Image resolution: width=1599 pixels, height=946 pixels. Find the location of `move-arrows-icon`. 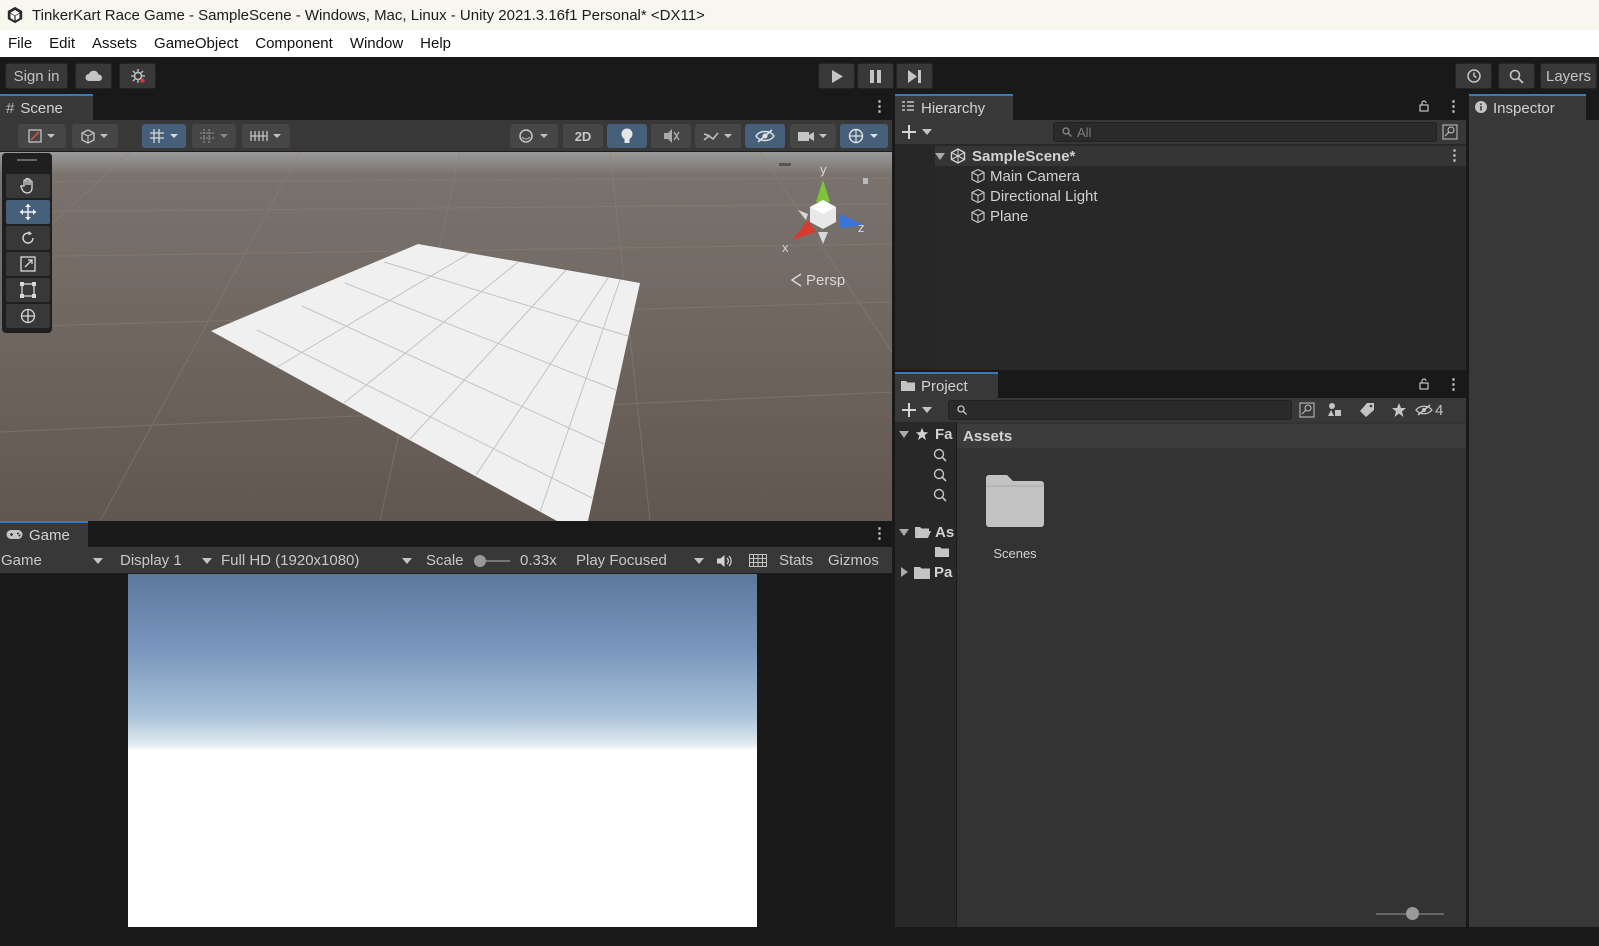

move-arrows-icon is located at coordinates (28, 212).